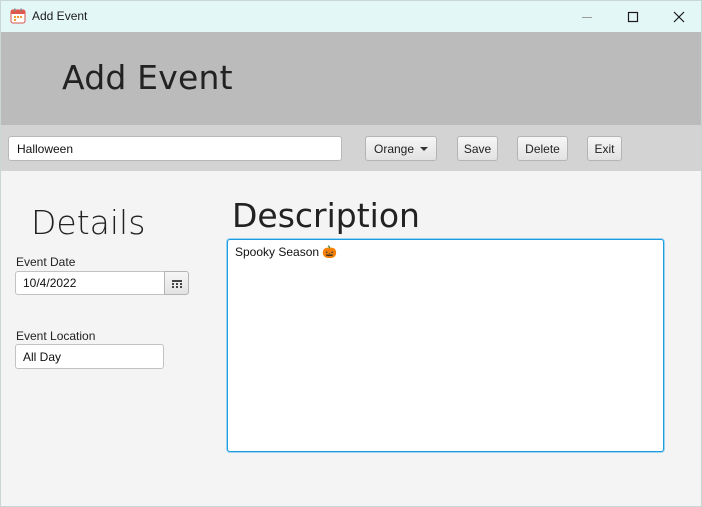 The height and width of the screenshot is (507, 702). I want to click on calendar-grid-icon, so click(176, 283).